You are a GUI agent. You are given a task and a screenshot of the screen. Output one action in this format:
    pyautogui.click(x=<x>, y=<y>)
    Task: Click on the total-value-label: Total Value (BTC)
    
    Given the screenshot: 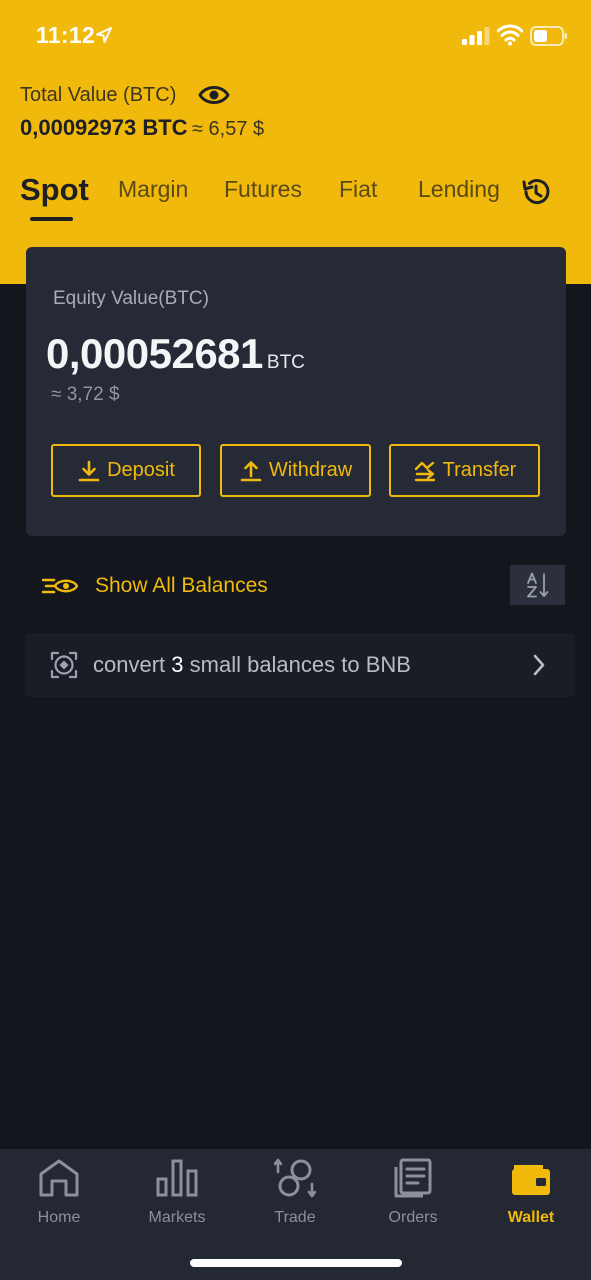 What is the action you would take?
    pyautogui.click(x=98, y=95)
    